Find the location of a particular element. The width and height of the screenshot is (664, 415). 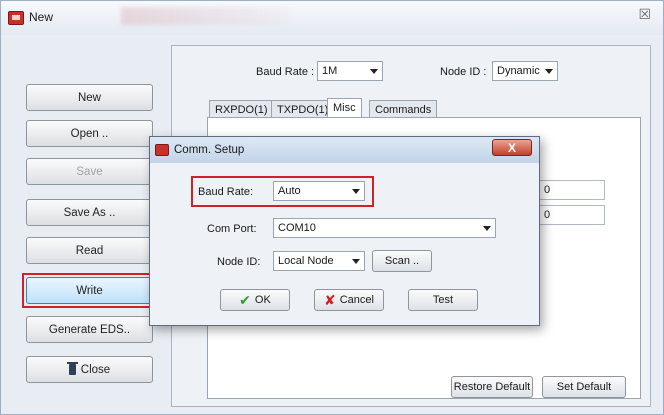

dialog-node-id-label: Node ID: is located at coordinates (239, 262).